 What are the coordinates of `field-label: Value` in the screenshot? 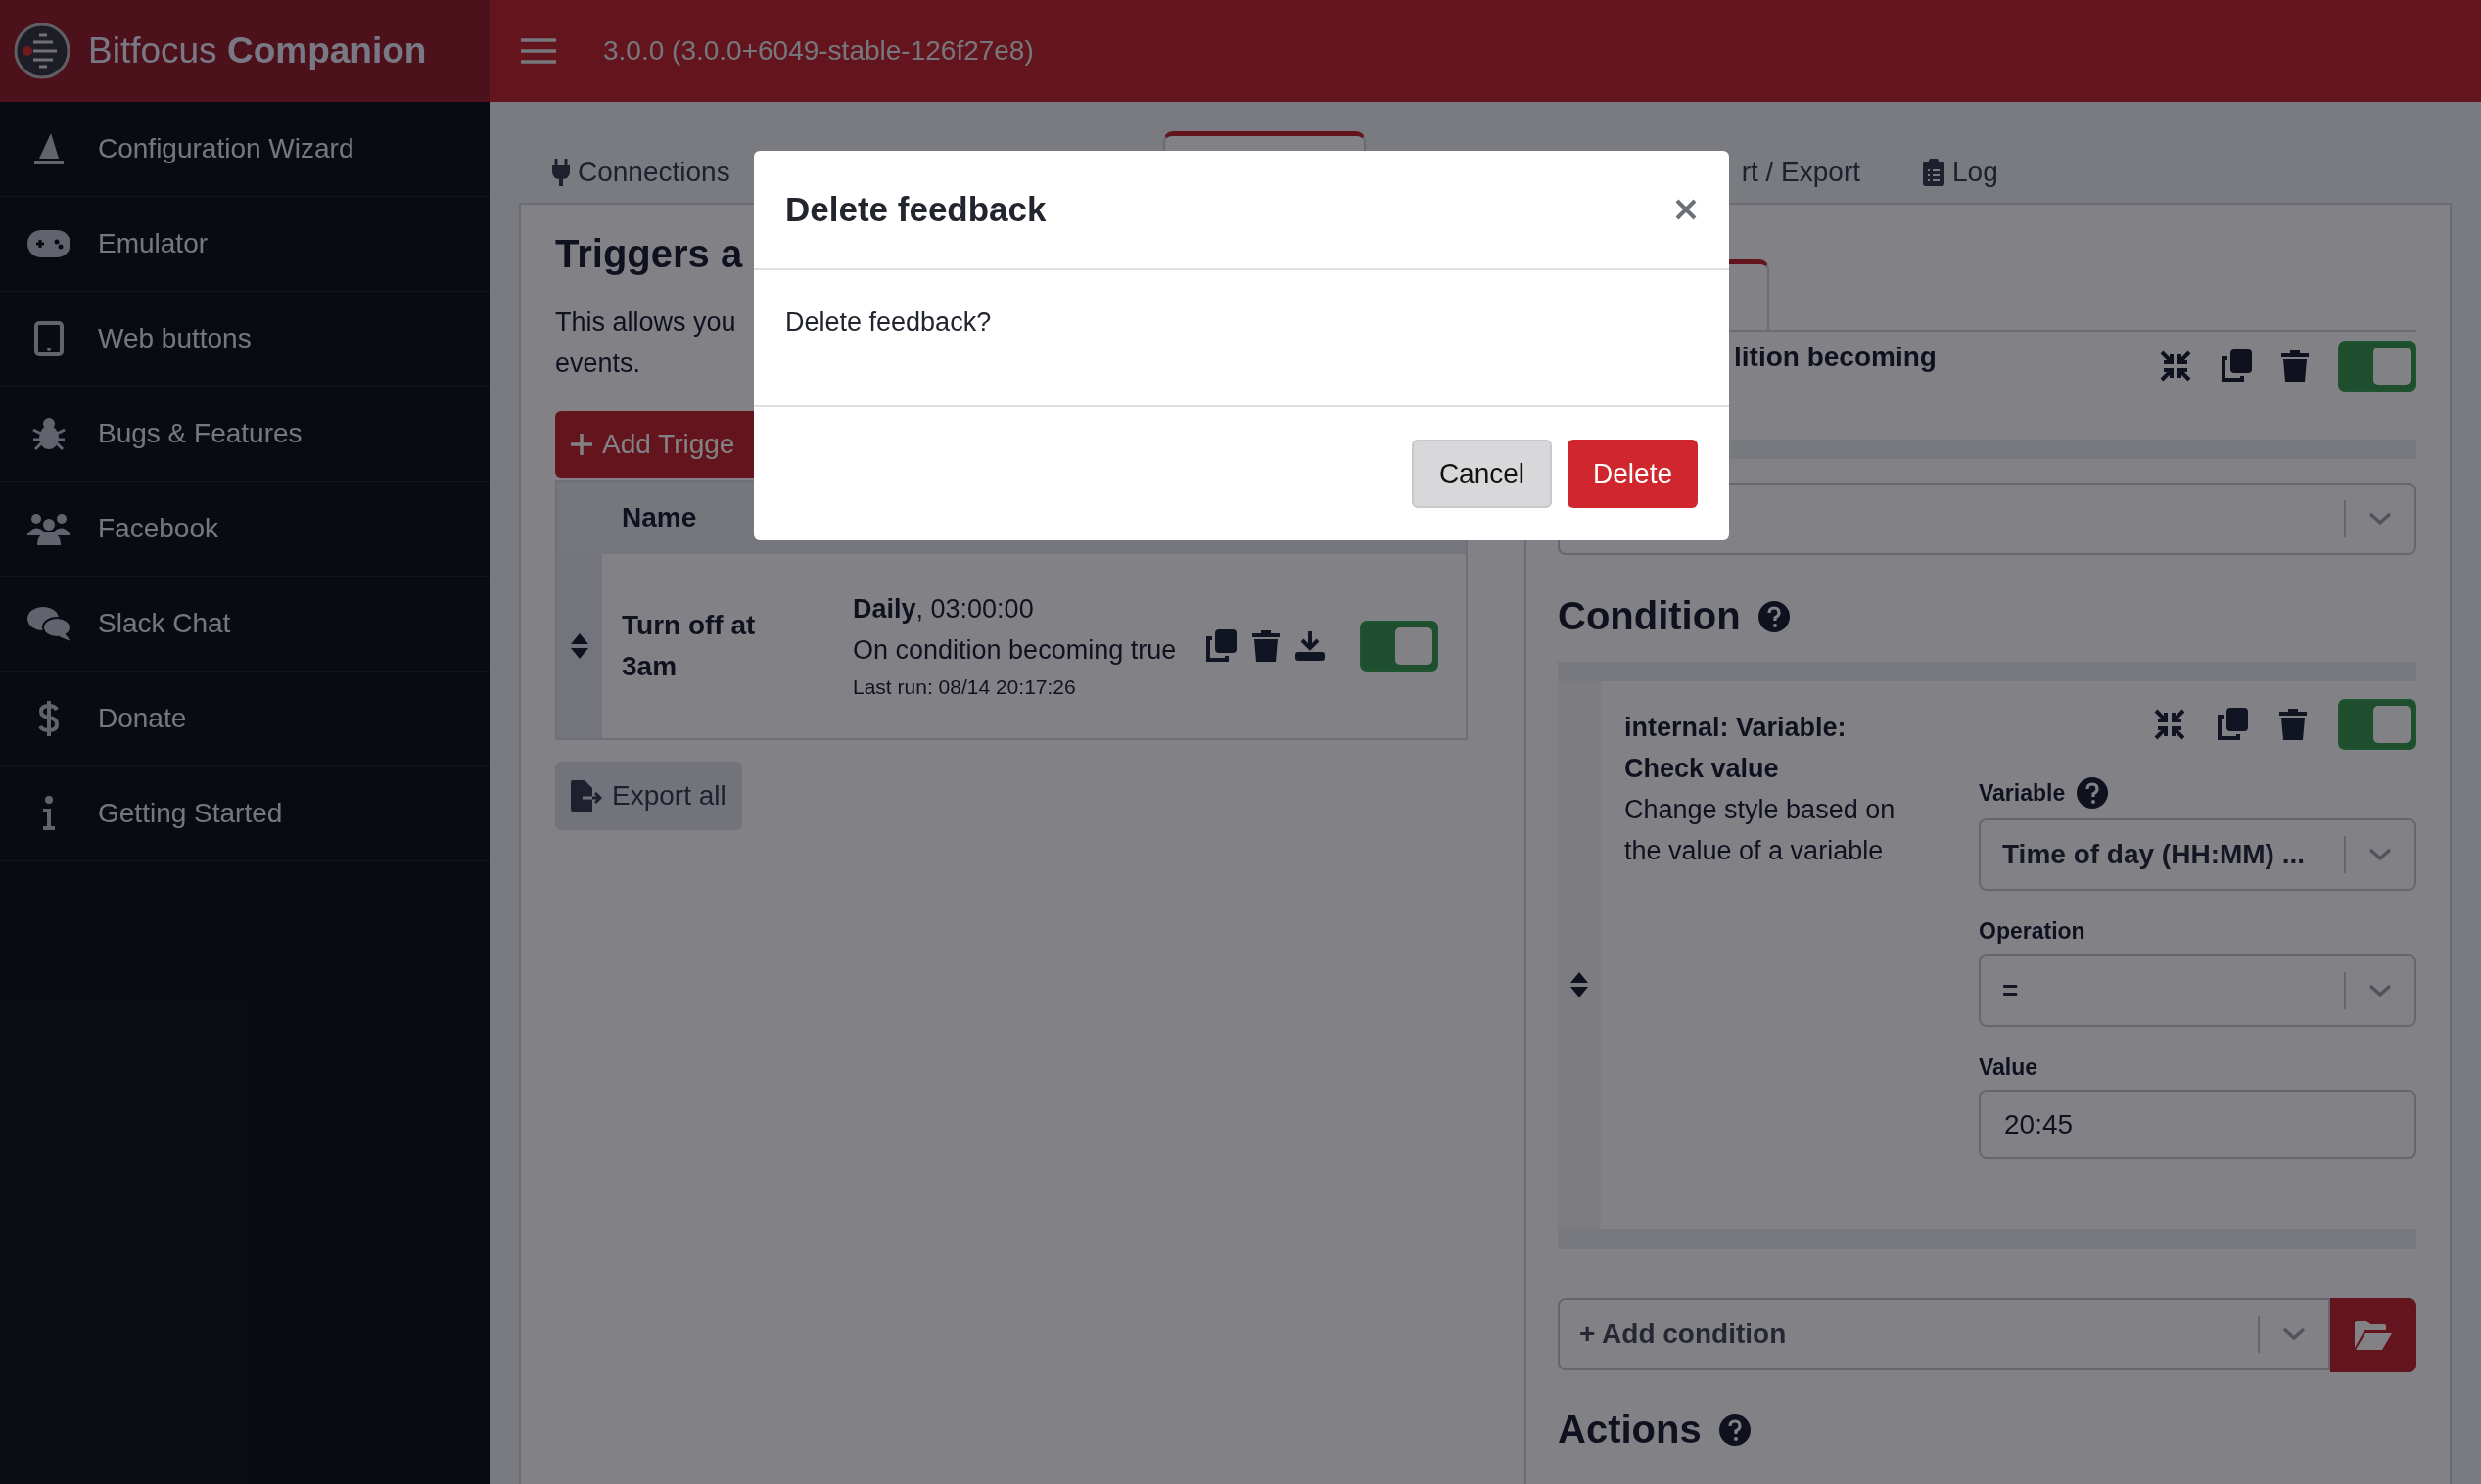 It's located at (2008, 1067).